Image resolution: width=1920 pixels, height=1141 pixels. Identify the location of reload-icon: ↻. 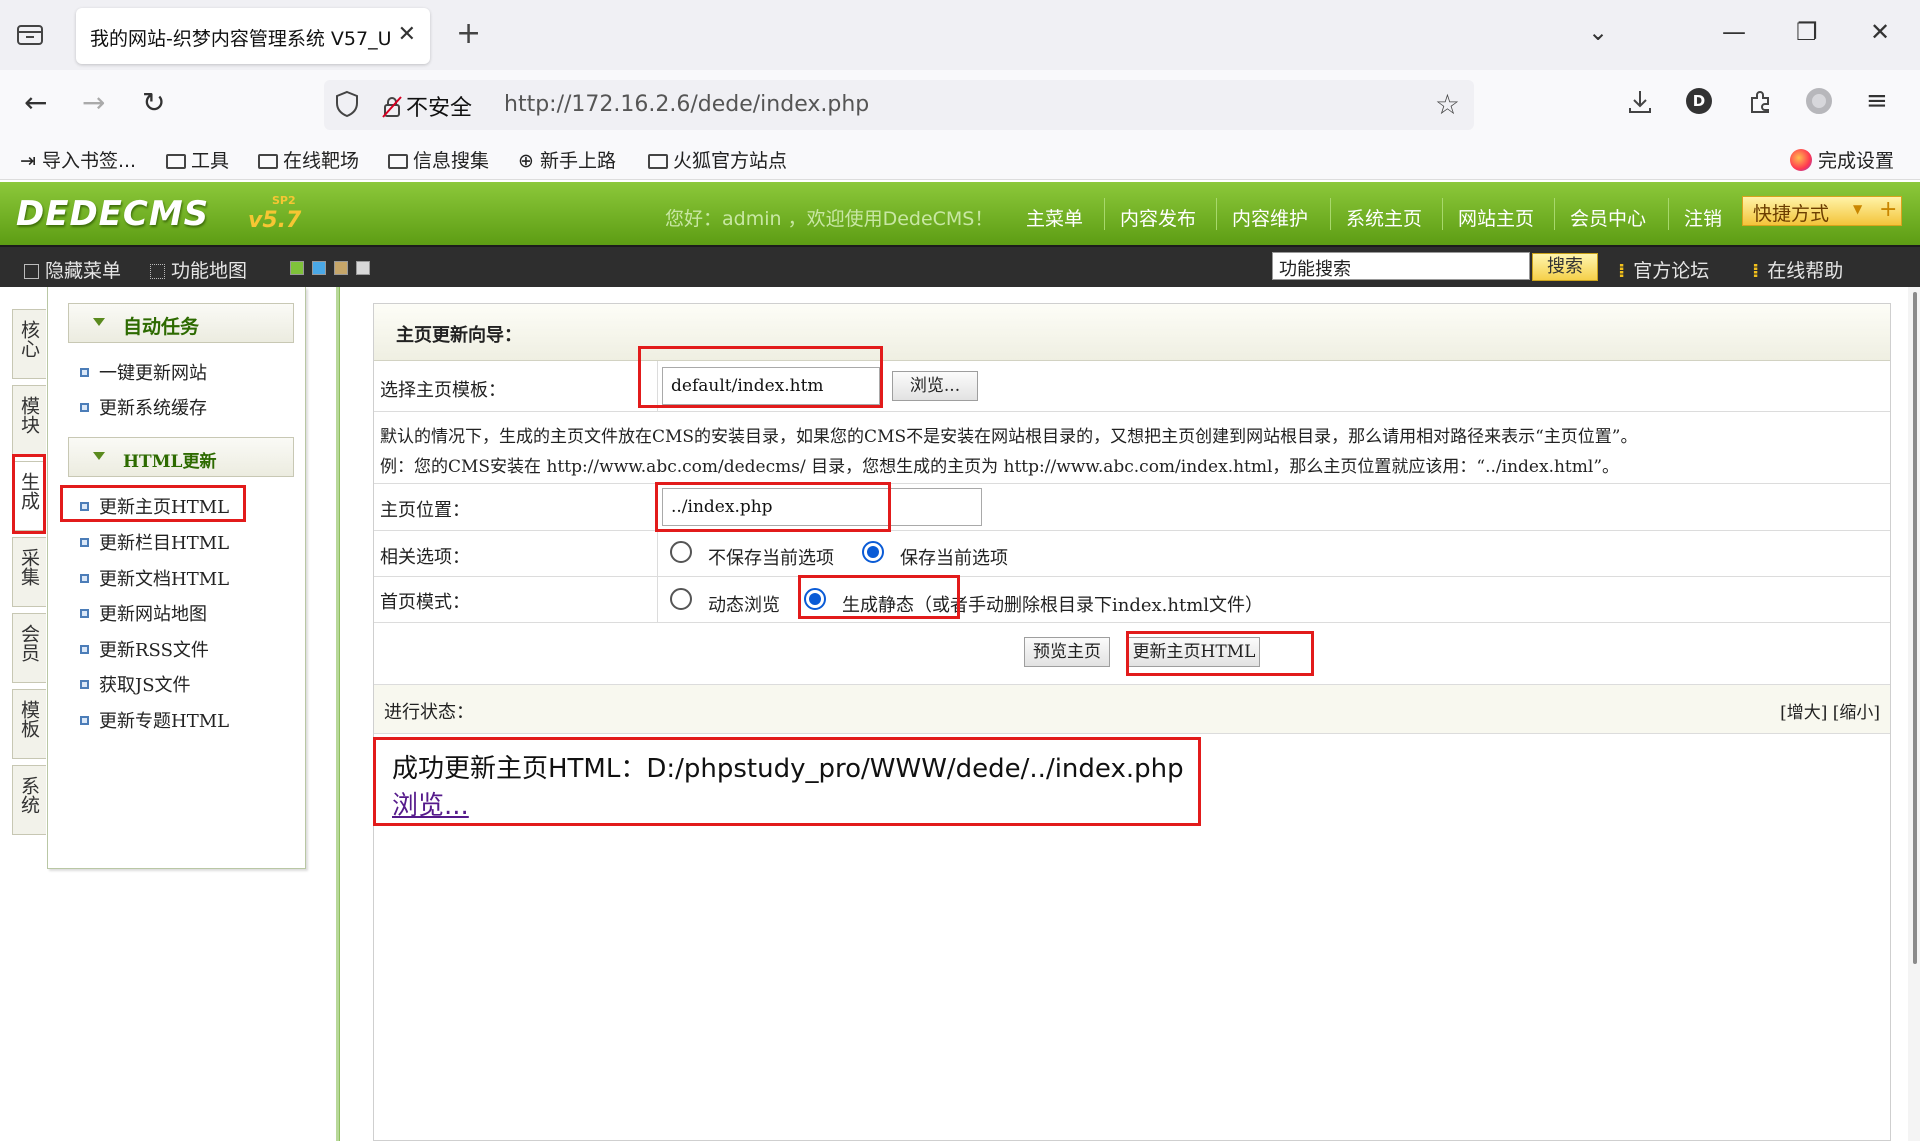
(153, 102).